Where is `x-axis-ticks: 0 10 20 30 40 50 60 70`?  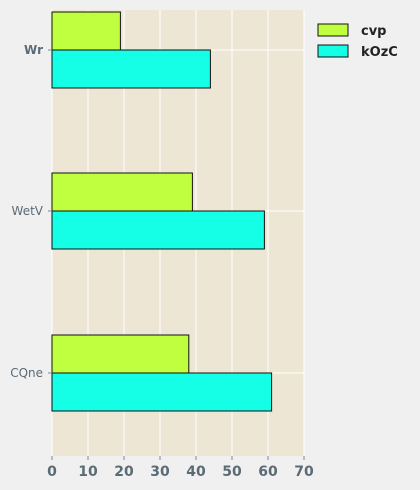
x-axis-ticks: 0 10 20 30 40 50 60 70 is located at coordinates (180, 468).